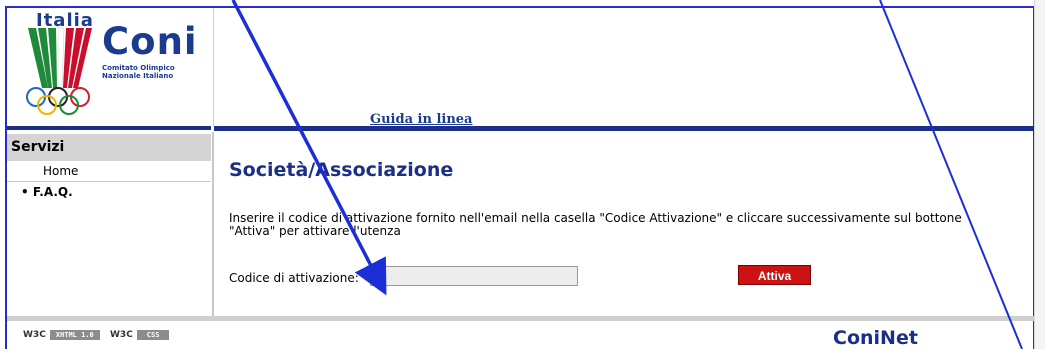 This screenshot has height=349, width=1045. What do you see at coordinates (1039, 174) in the screenshot?
I see `vertical-scrollbar` at bounding box center [1039, 174].